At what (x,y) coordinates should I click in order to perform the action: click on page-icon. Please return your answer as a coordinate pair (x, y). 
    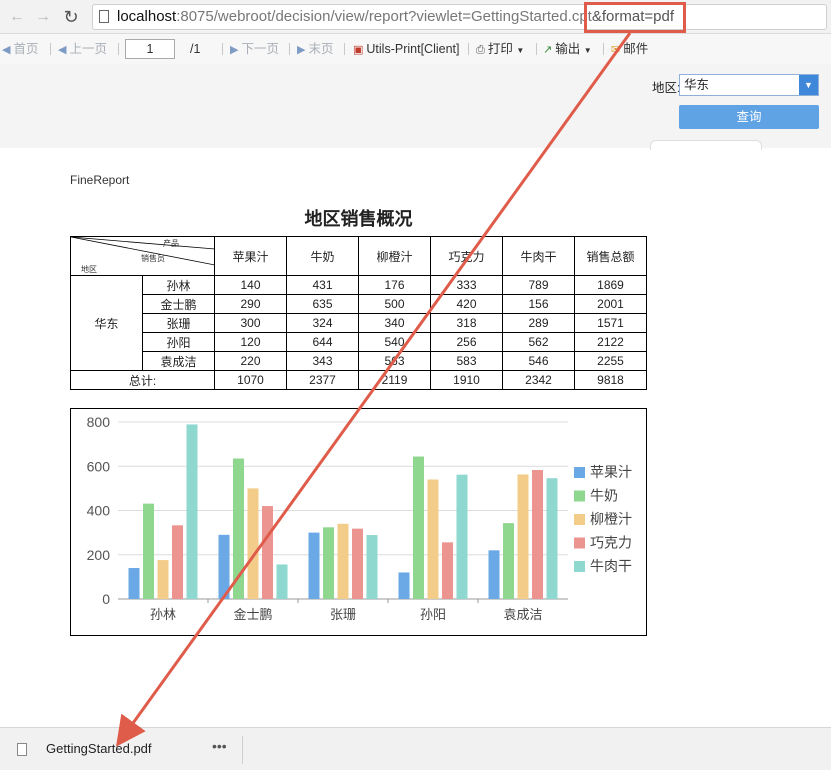
    Looking at the image, I should click on (104, 16).